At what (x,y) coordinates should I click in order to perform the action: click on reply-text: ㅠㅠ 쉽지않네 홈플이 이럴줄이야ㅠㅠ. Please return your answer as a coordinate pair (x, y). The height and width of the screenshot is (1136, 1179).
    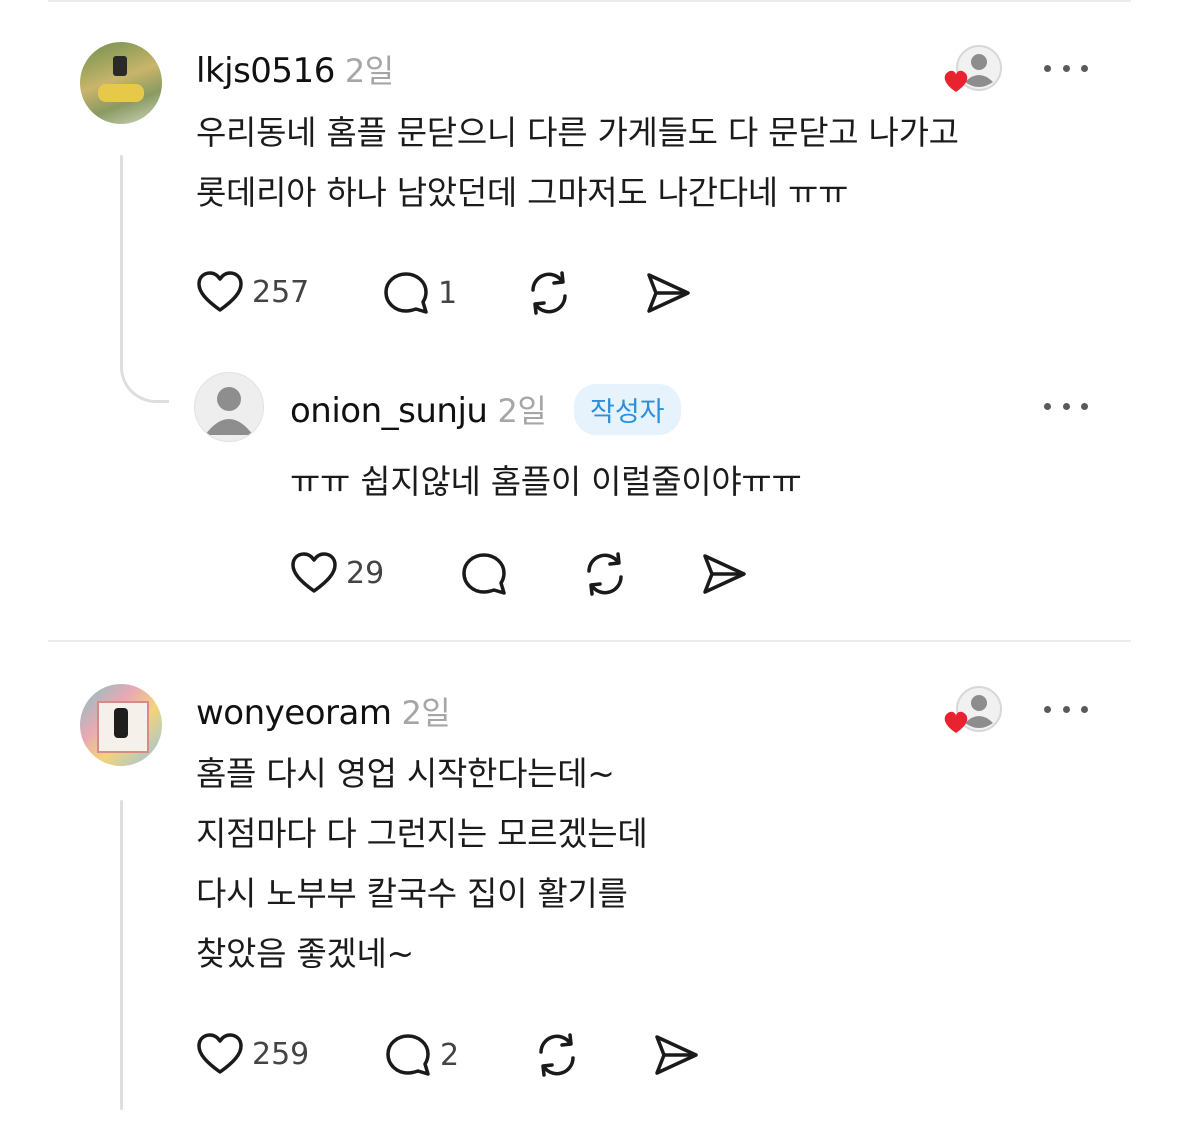
    Looking at the image, I should click on (546, 481).